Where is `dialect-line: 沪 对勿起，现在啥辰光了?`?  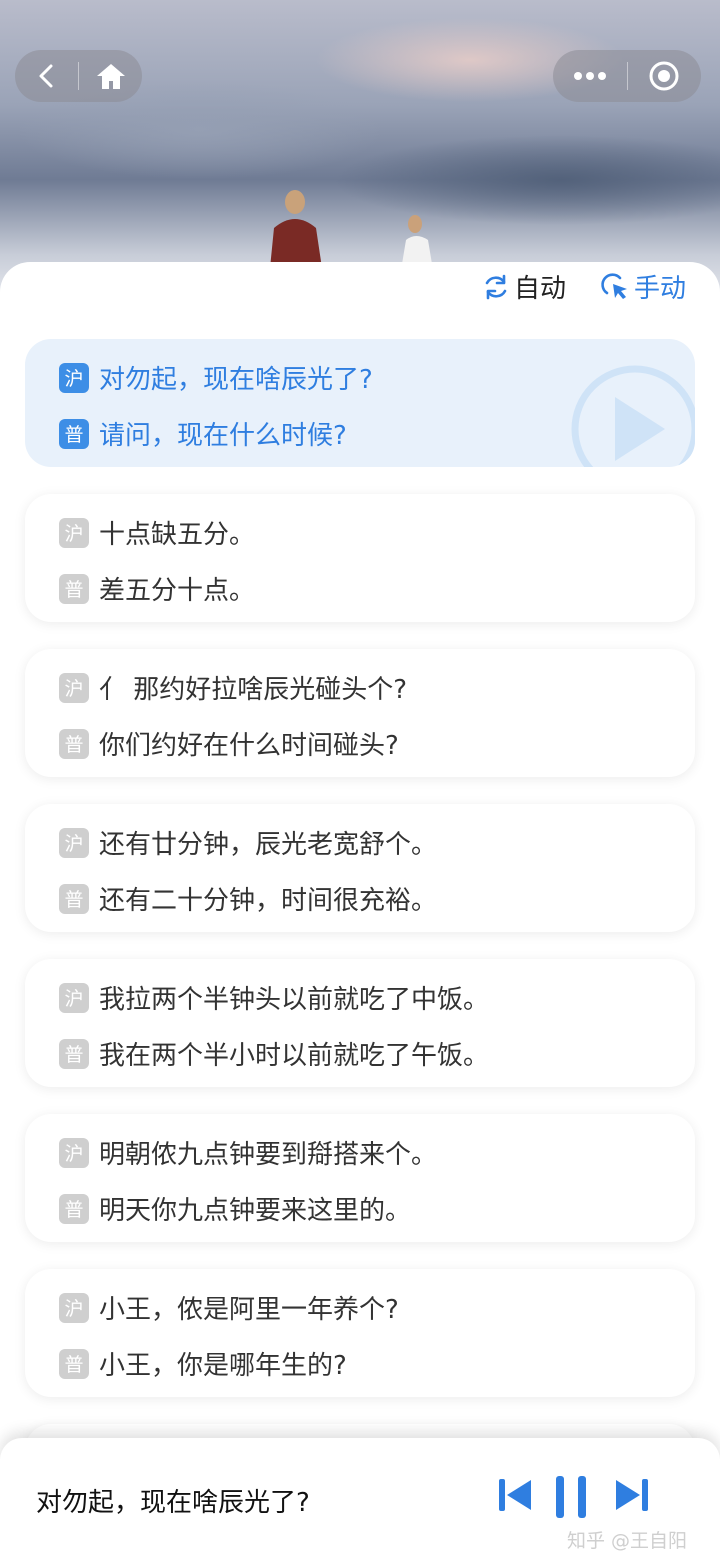 dialect-line: 沪 对勿起，现在啥辰光了? is located at coordinates (216, 377).